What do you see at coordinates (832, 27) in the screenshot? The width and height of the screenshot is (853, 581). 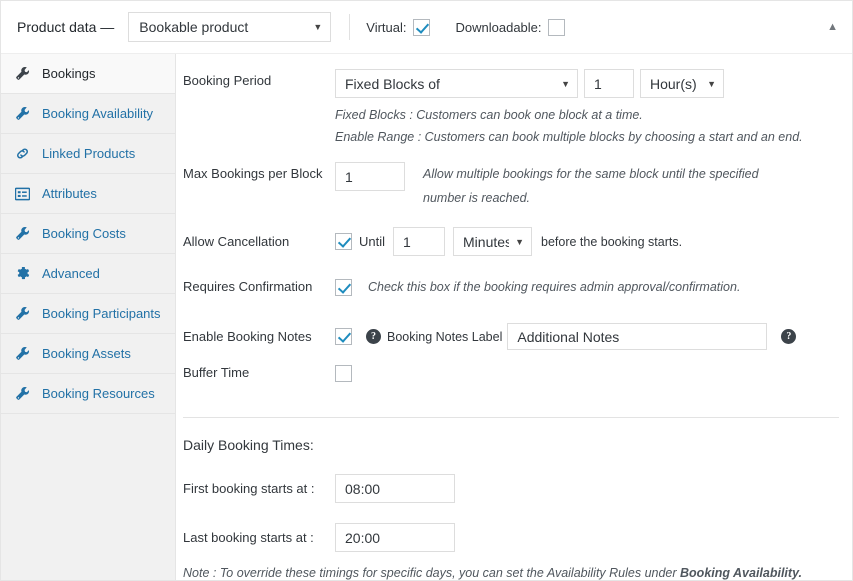 I see `collapse-panel-icon: ▲` at bounding box center [832, 27].